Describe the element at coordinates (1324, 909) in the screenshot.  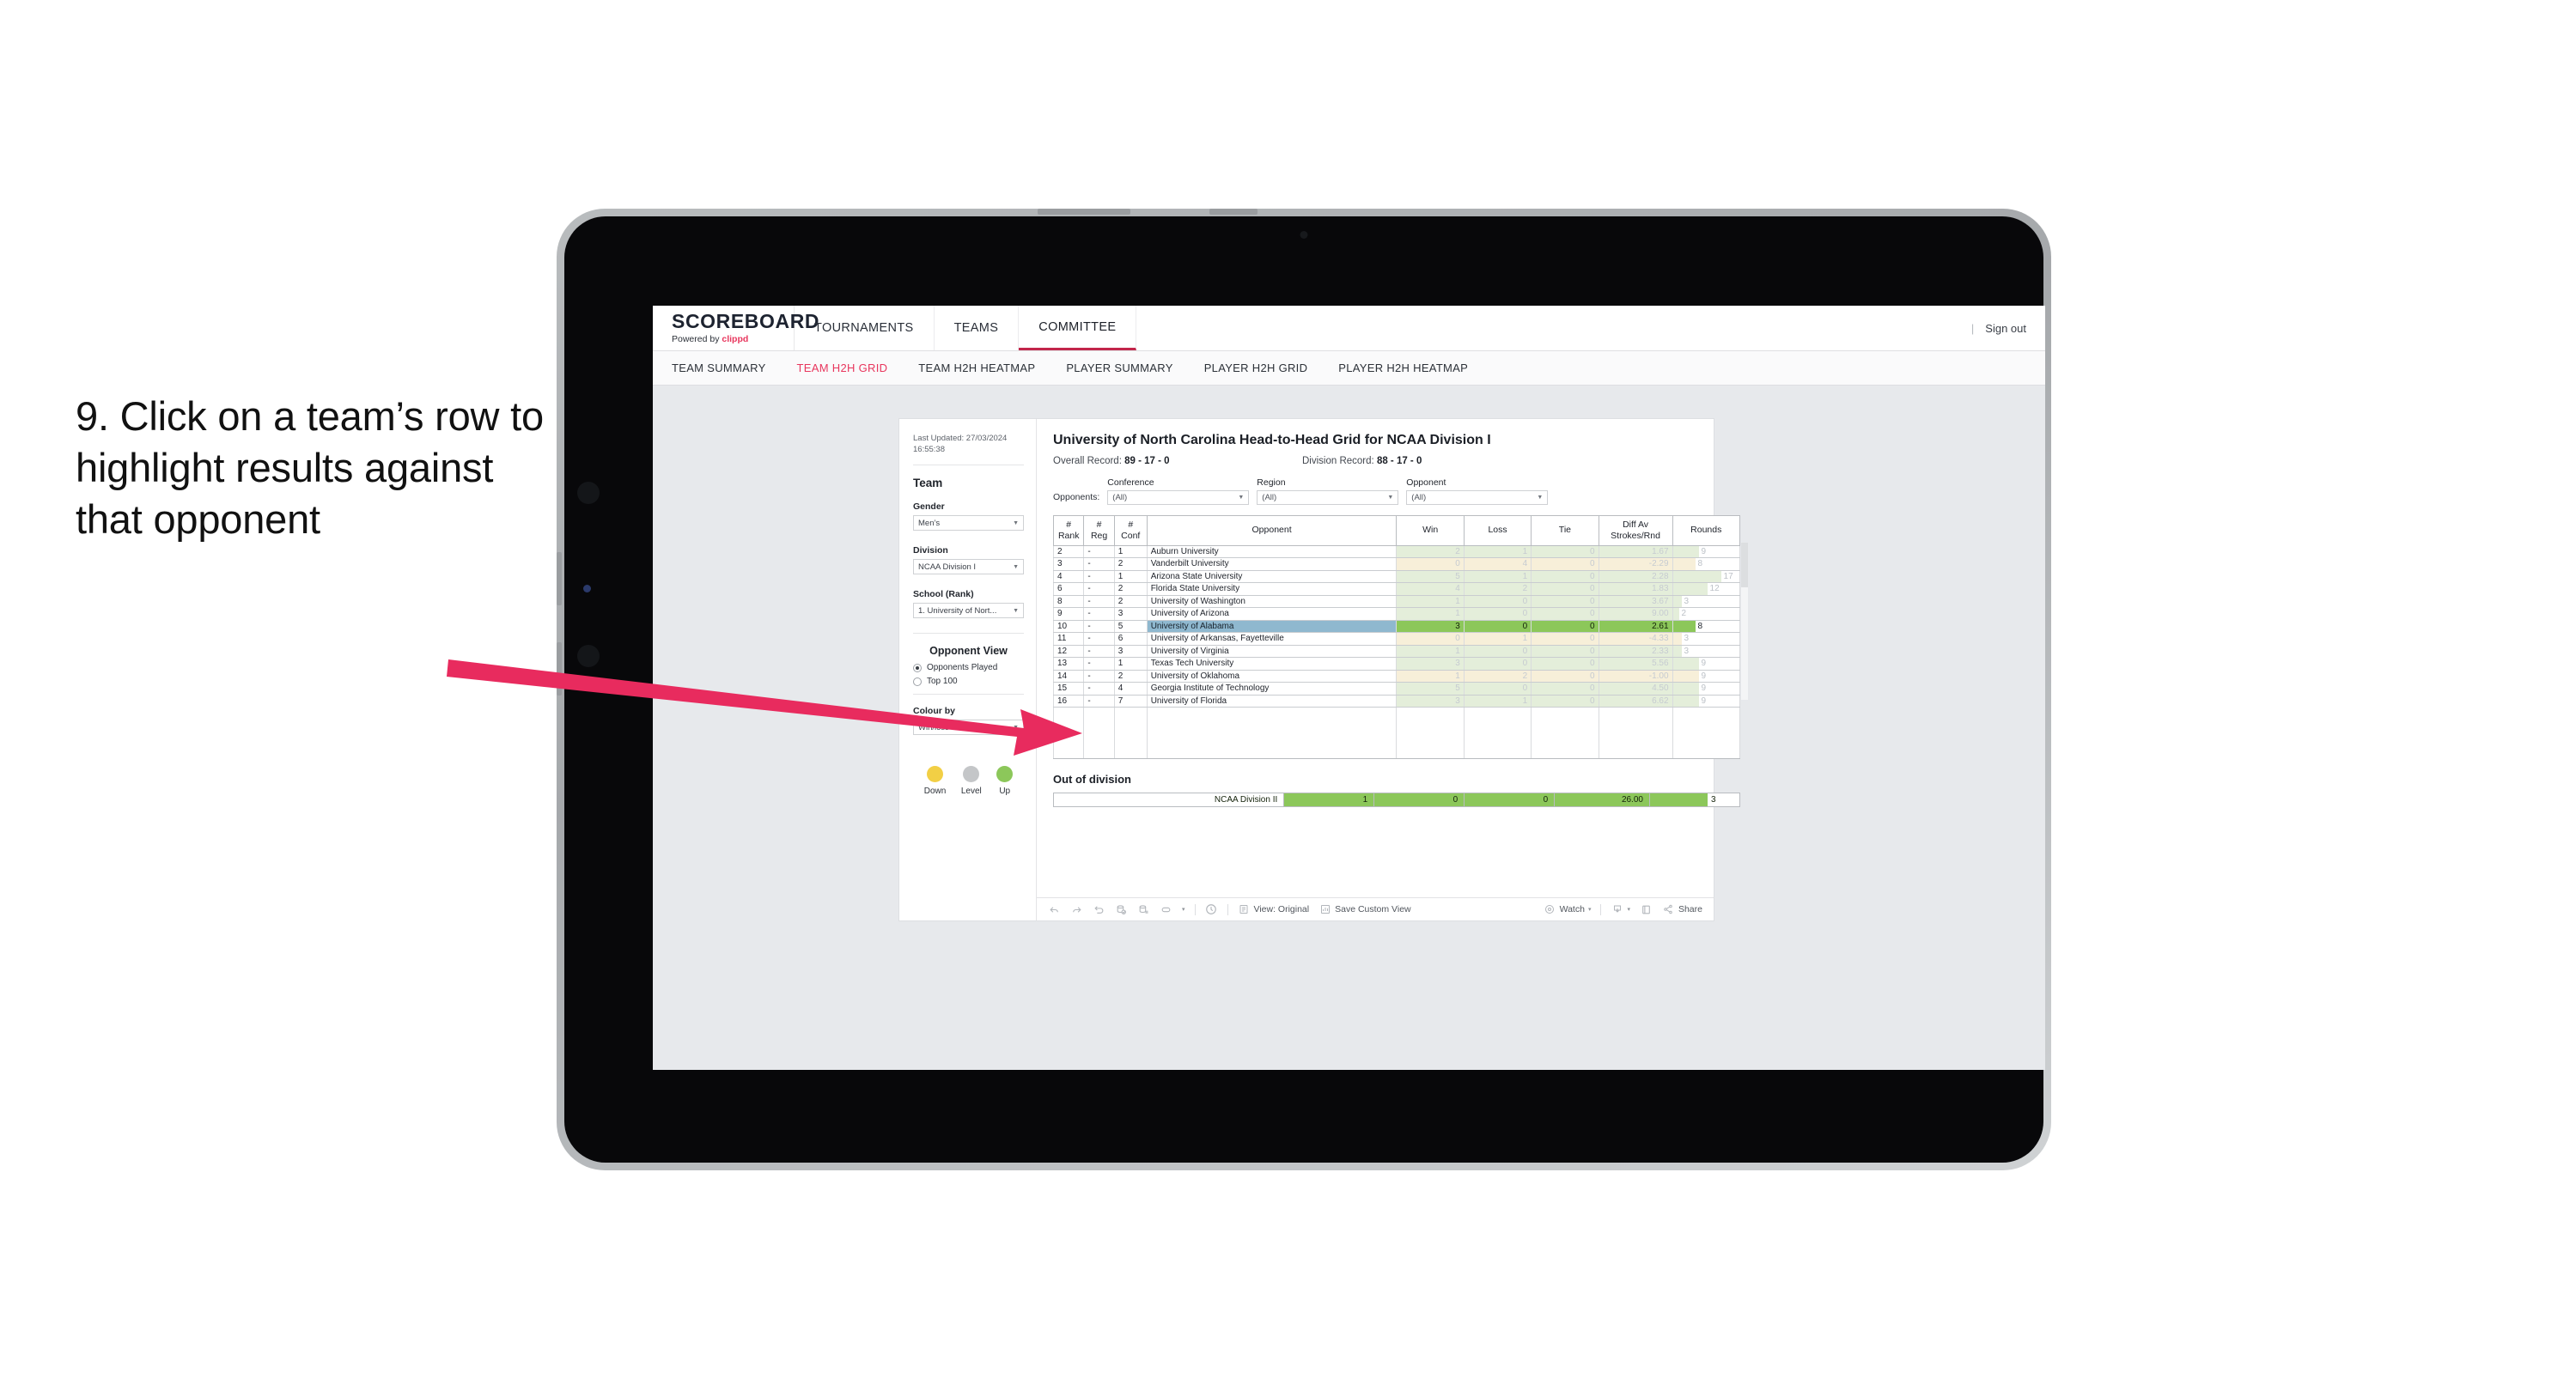
I see `save-view-icon` at that location.